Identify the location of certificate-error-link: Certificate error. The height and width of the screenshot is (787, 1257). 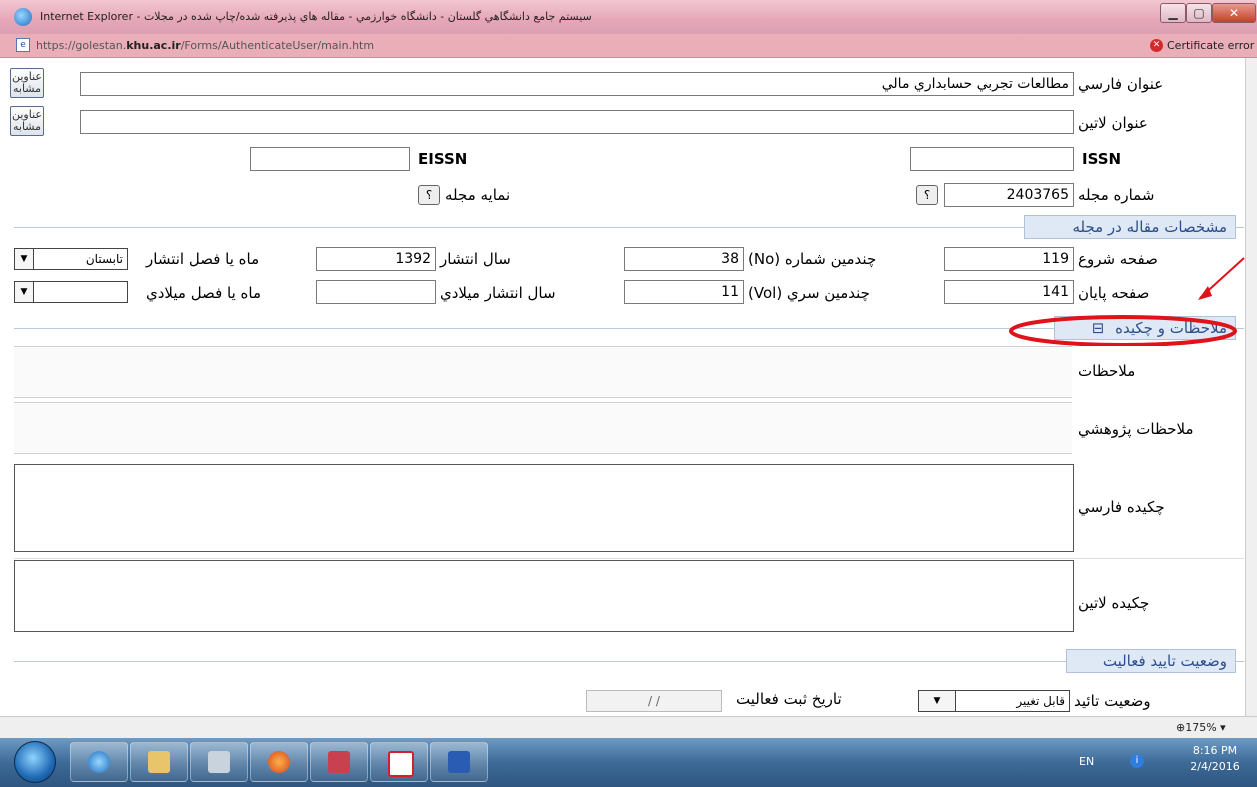
(1210, 45).